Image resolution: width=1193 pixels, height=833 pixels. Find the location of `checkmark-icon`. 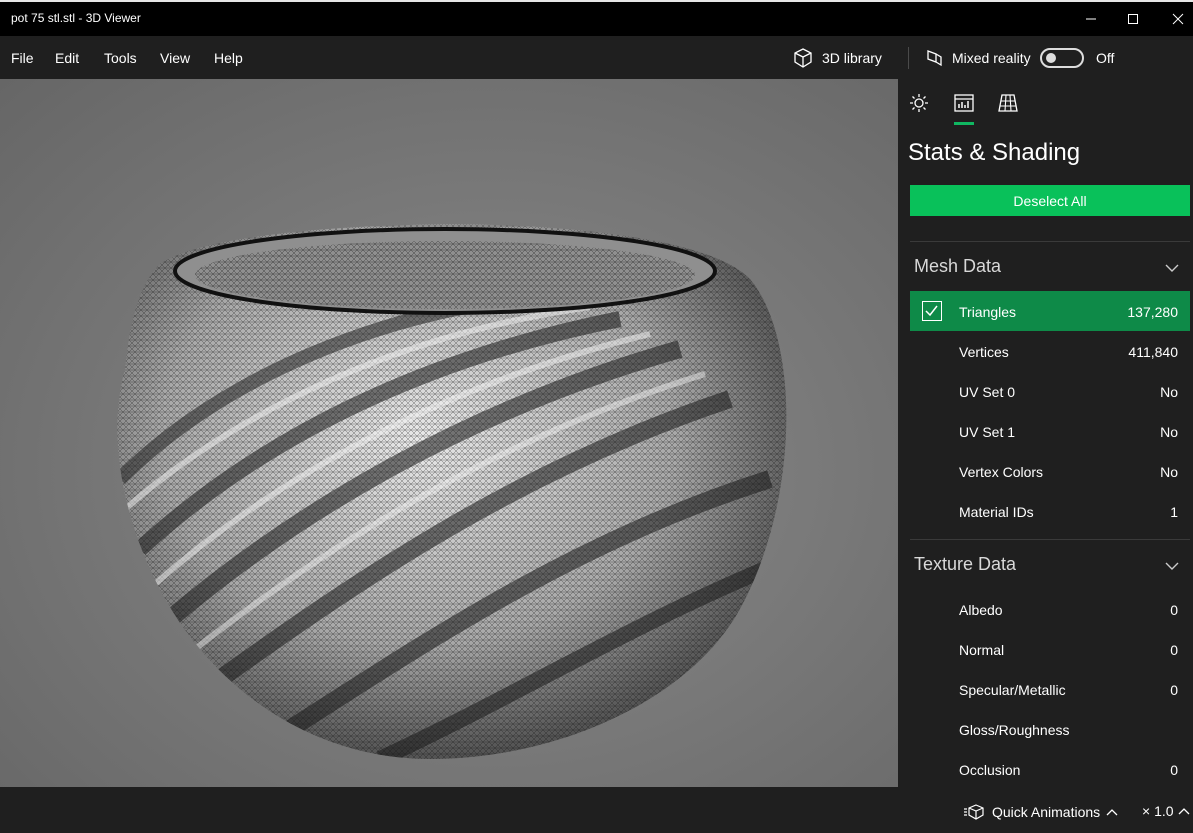

checkmark-icon is located at coordinates (931, 311).